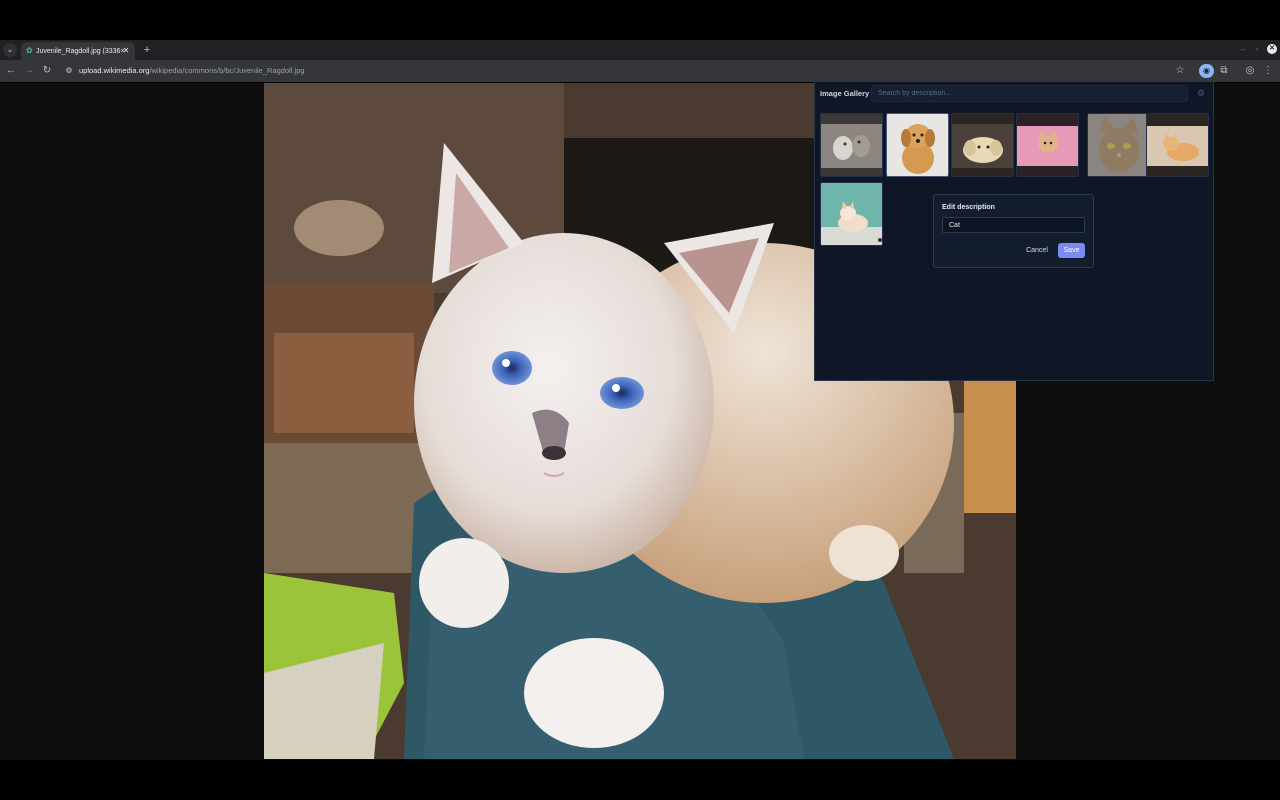 The height and width of the screenshot is (800, 1280). What do you see at coordinates (968, 207) in the screenshot?
I see `dialog-title: Edit description` at bounding box center [968, 207].